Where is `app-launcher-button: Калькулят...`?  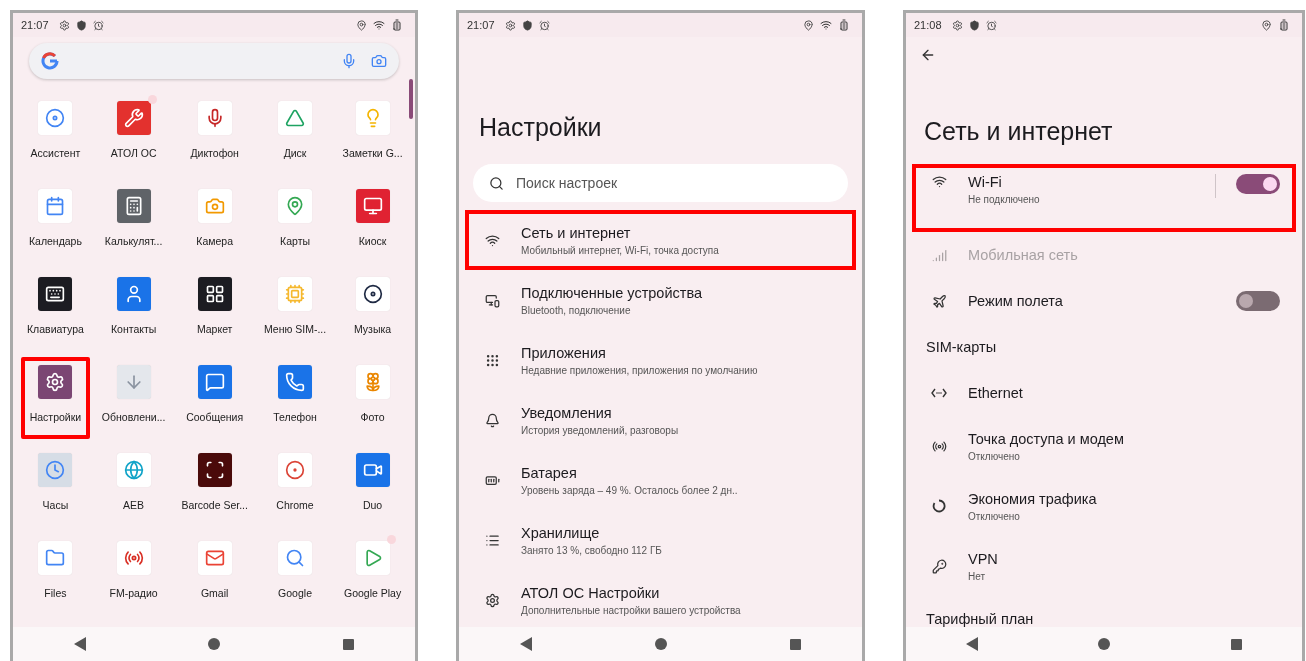
app-launcher-button: Калькулят... is located at coordinates (133, 222).